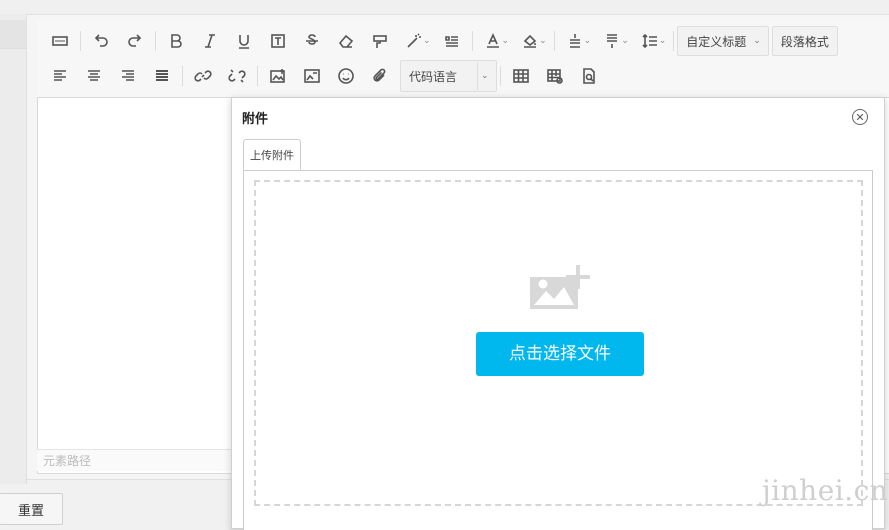 This screenshot has height=530, width=889. I want to click on align-center-button, so click(94, 76).